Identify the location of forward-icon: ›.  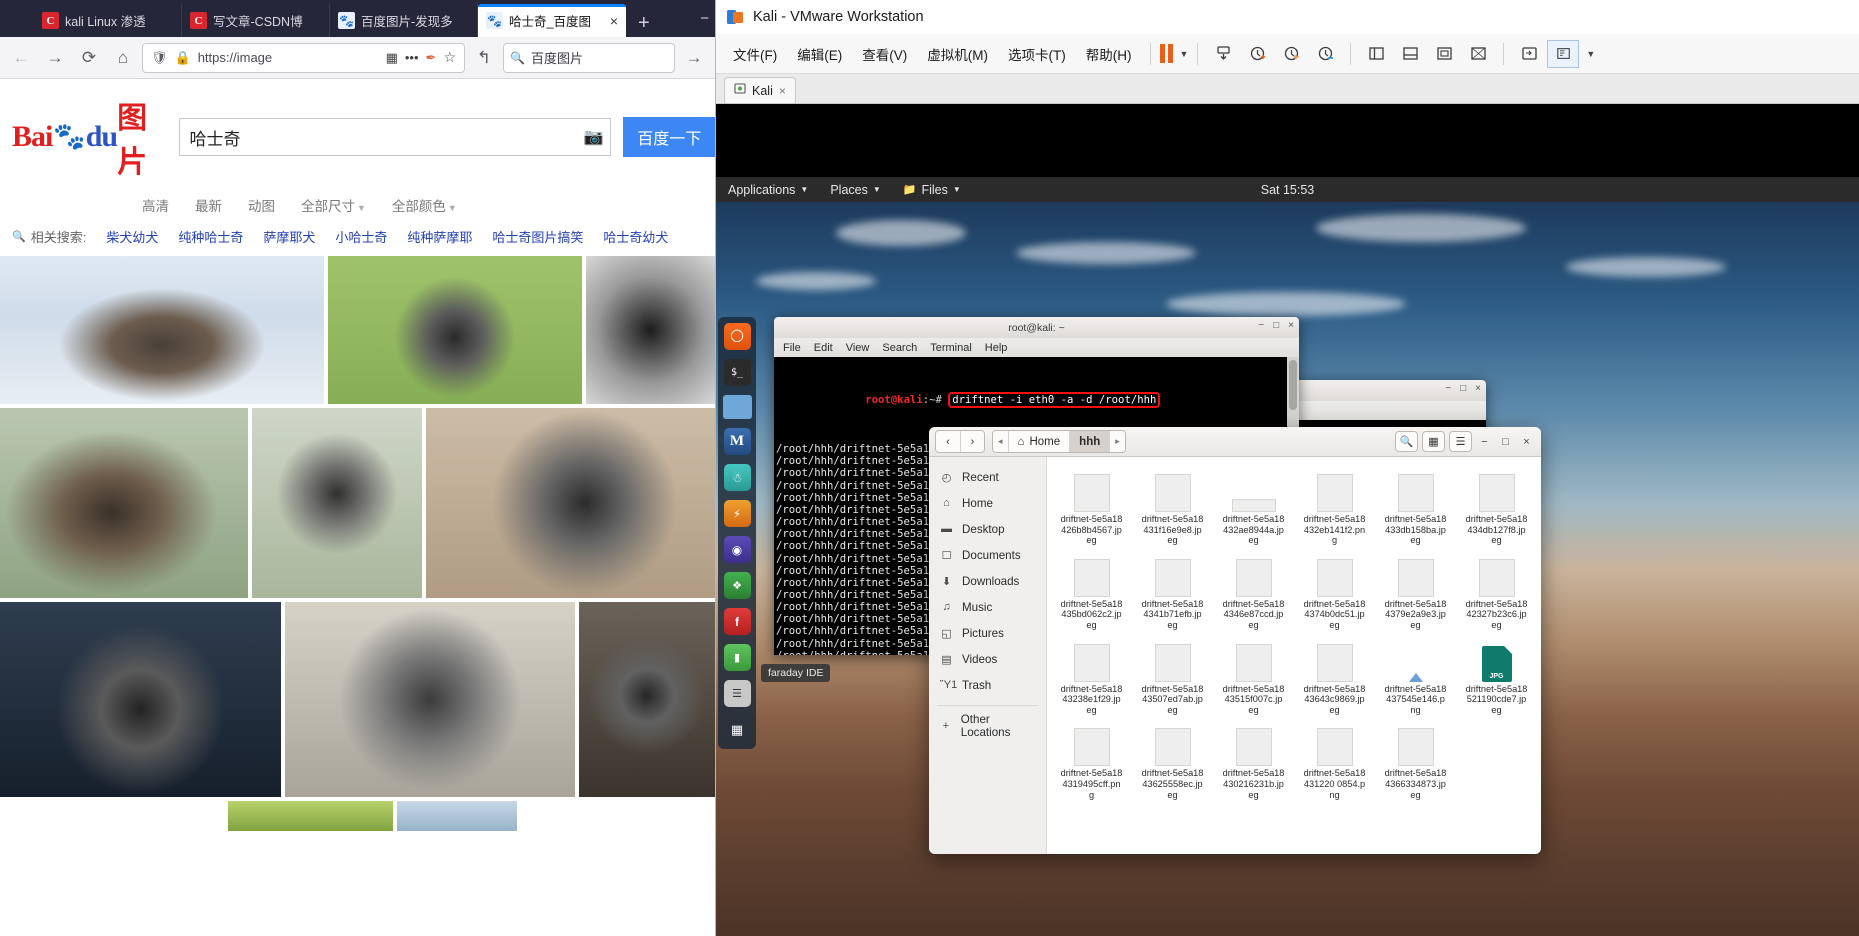
(972, 441).